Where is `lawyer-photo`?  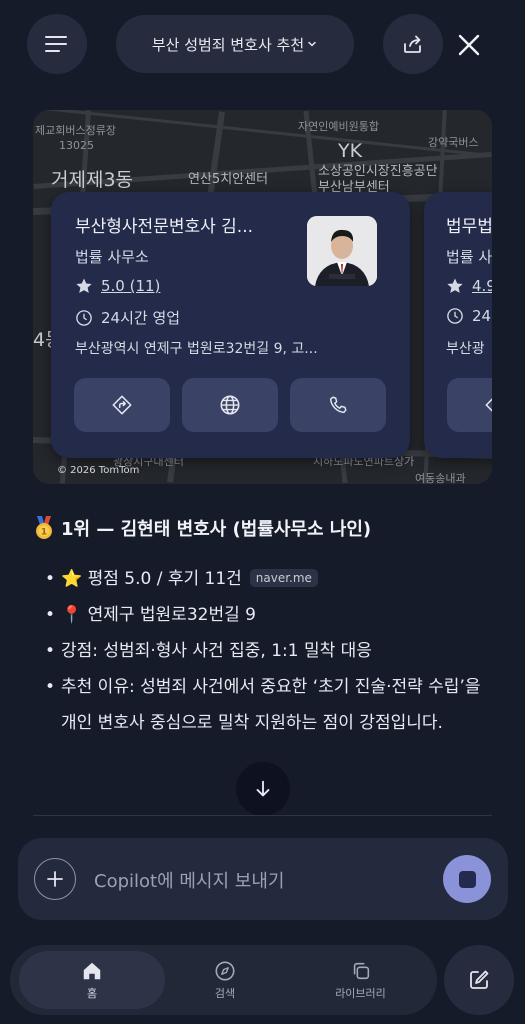 lawyer-photo is located at coordinates (342, 251).